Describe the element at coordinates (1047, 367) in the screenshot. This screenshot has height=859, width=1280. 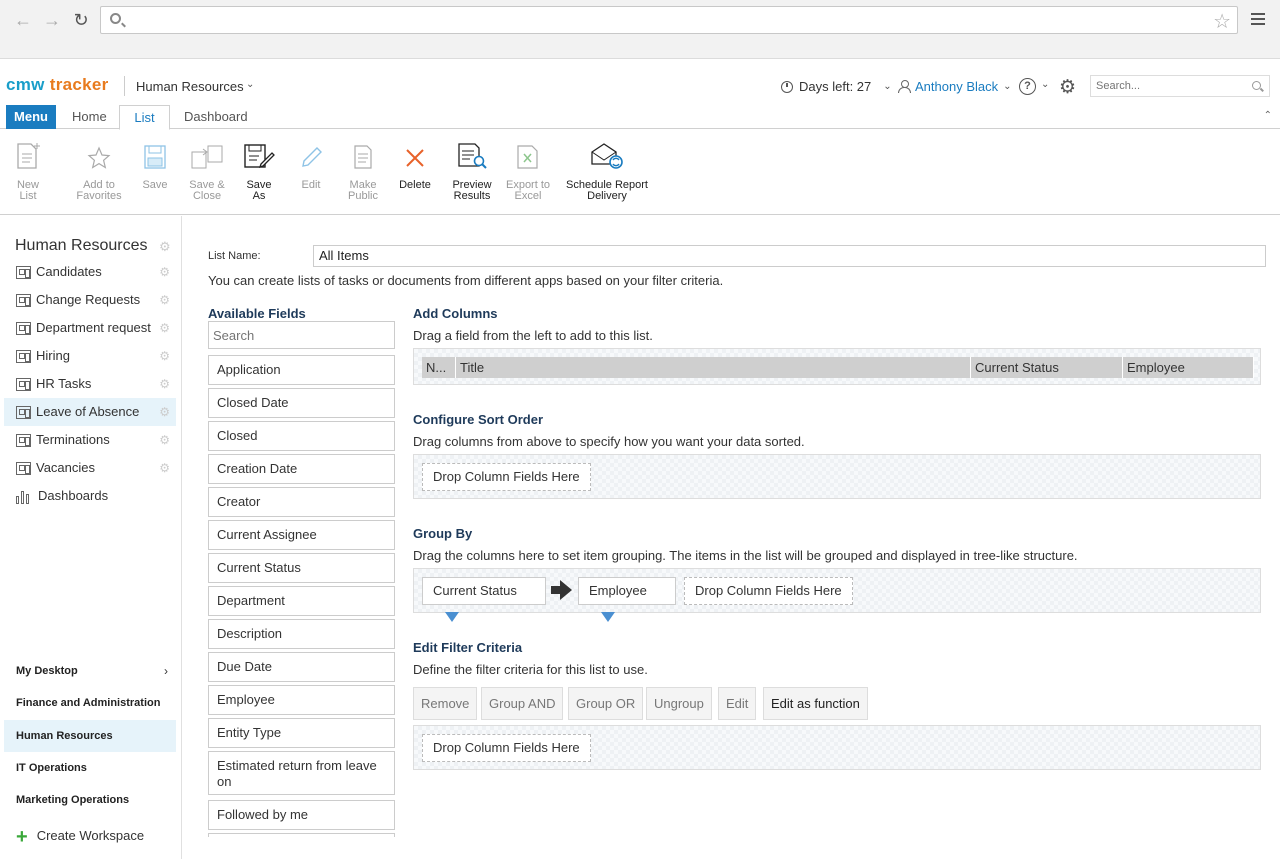
I see `column-header: Current Status` at that location.